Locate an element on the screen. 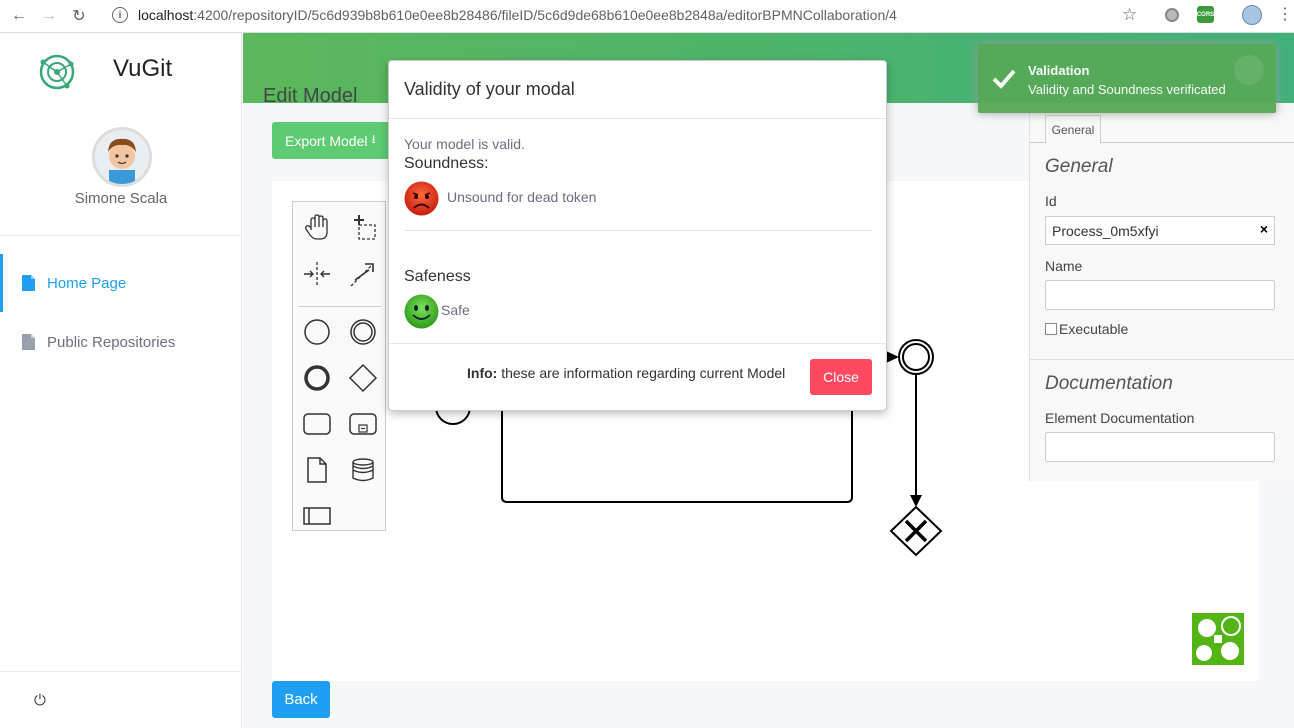 This screenshot has height=728, width=1294. forward-arrow-icon: → is located at coordinates (49, 16).